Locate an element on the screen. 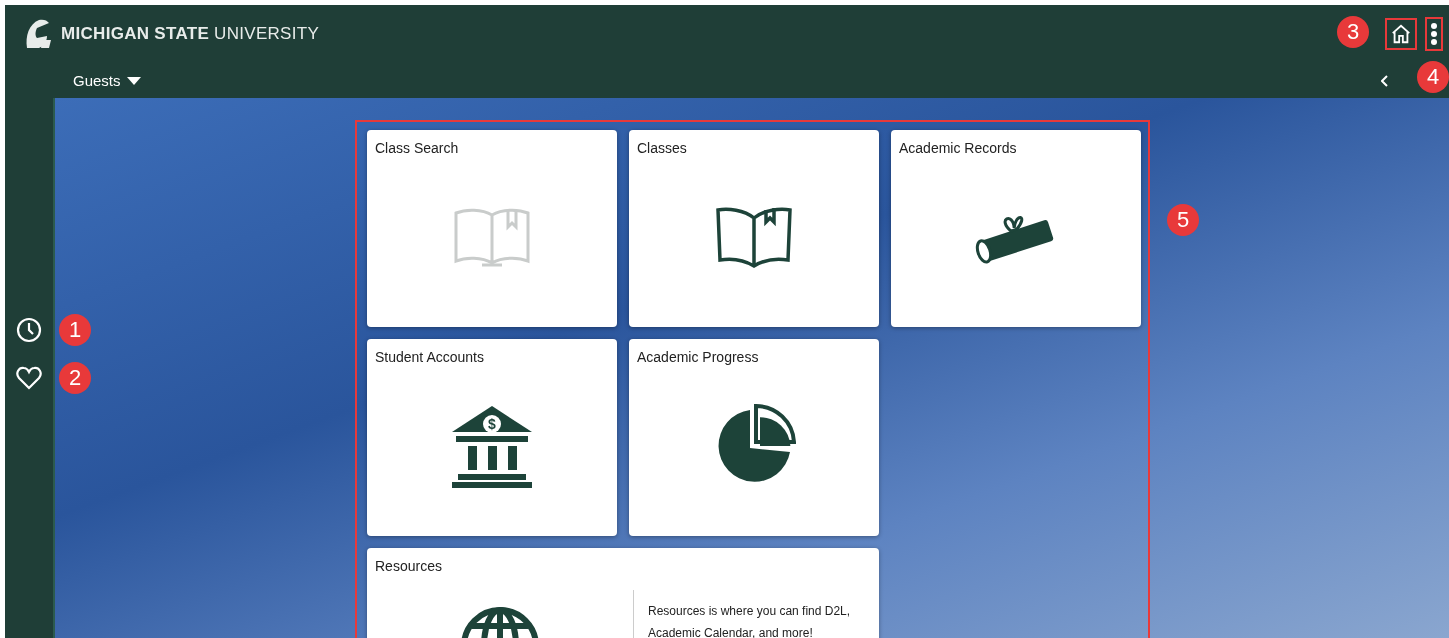 This screenshot has height=638, width=1449. heart-icon is located at coordinates (29, 378).